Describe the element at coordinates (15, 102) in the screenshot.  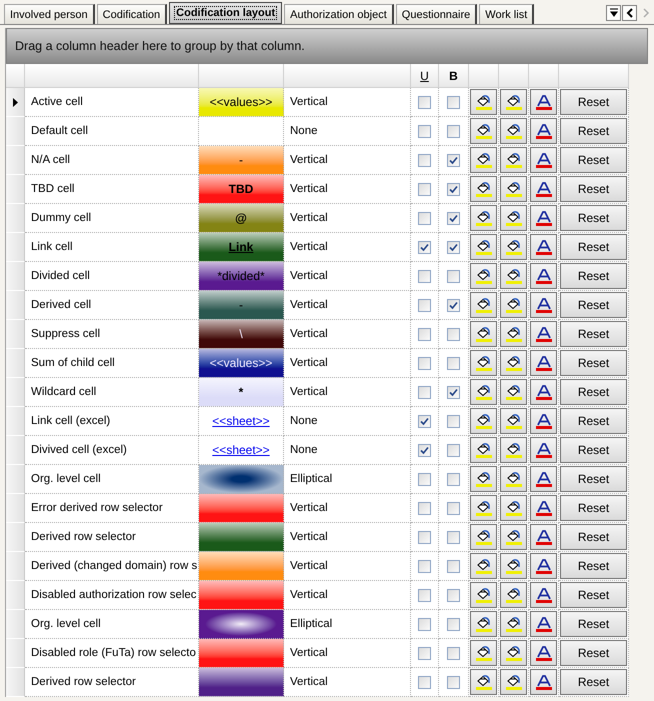
I see `row-selector` at that location.